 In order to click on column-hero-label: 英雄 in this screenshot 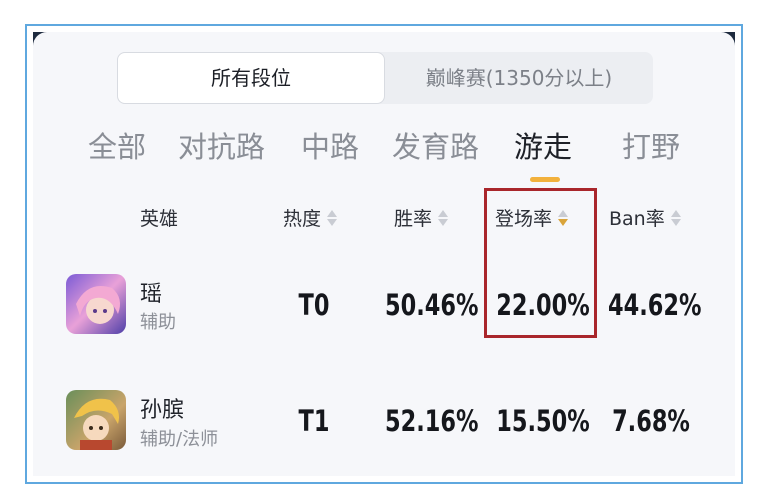, I will do `click(159, 219)`.